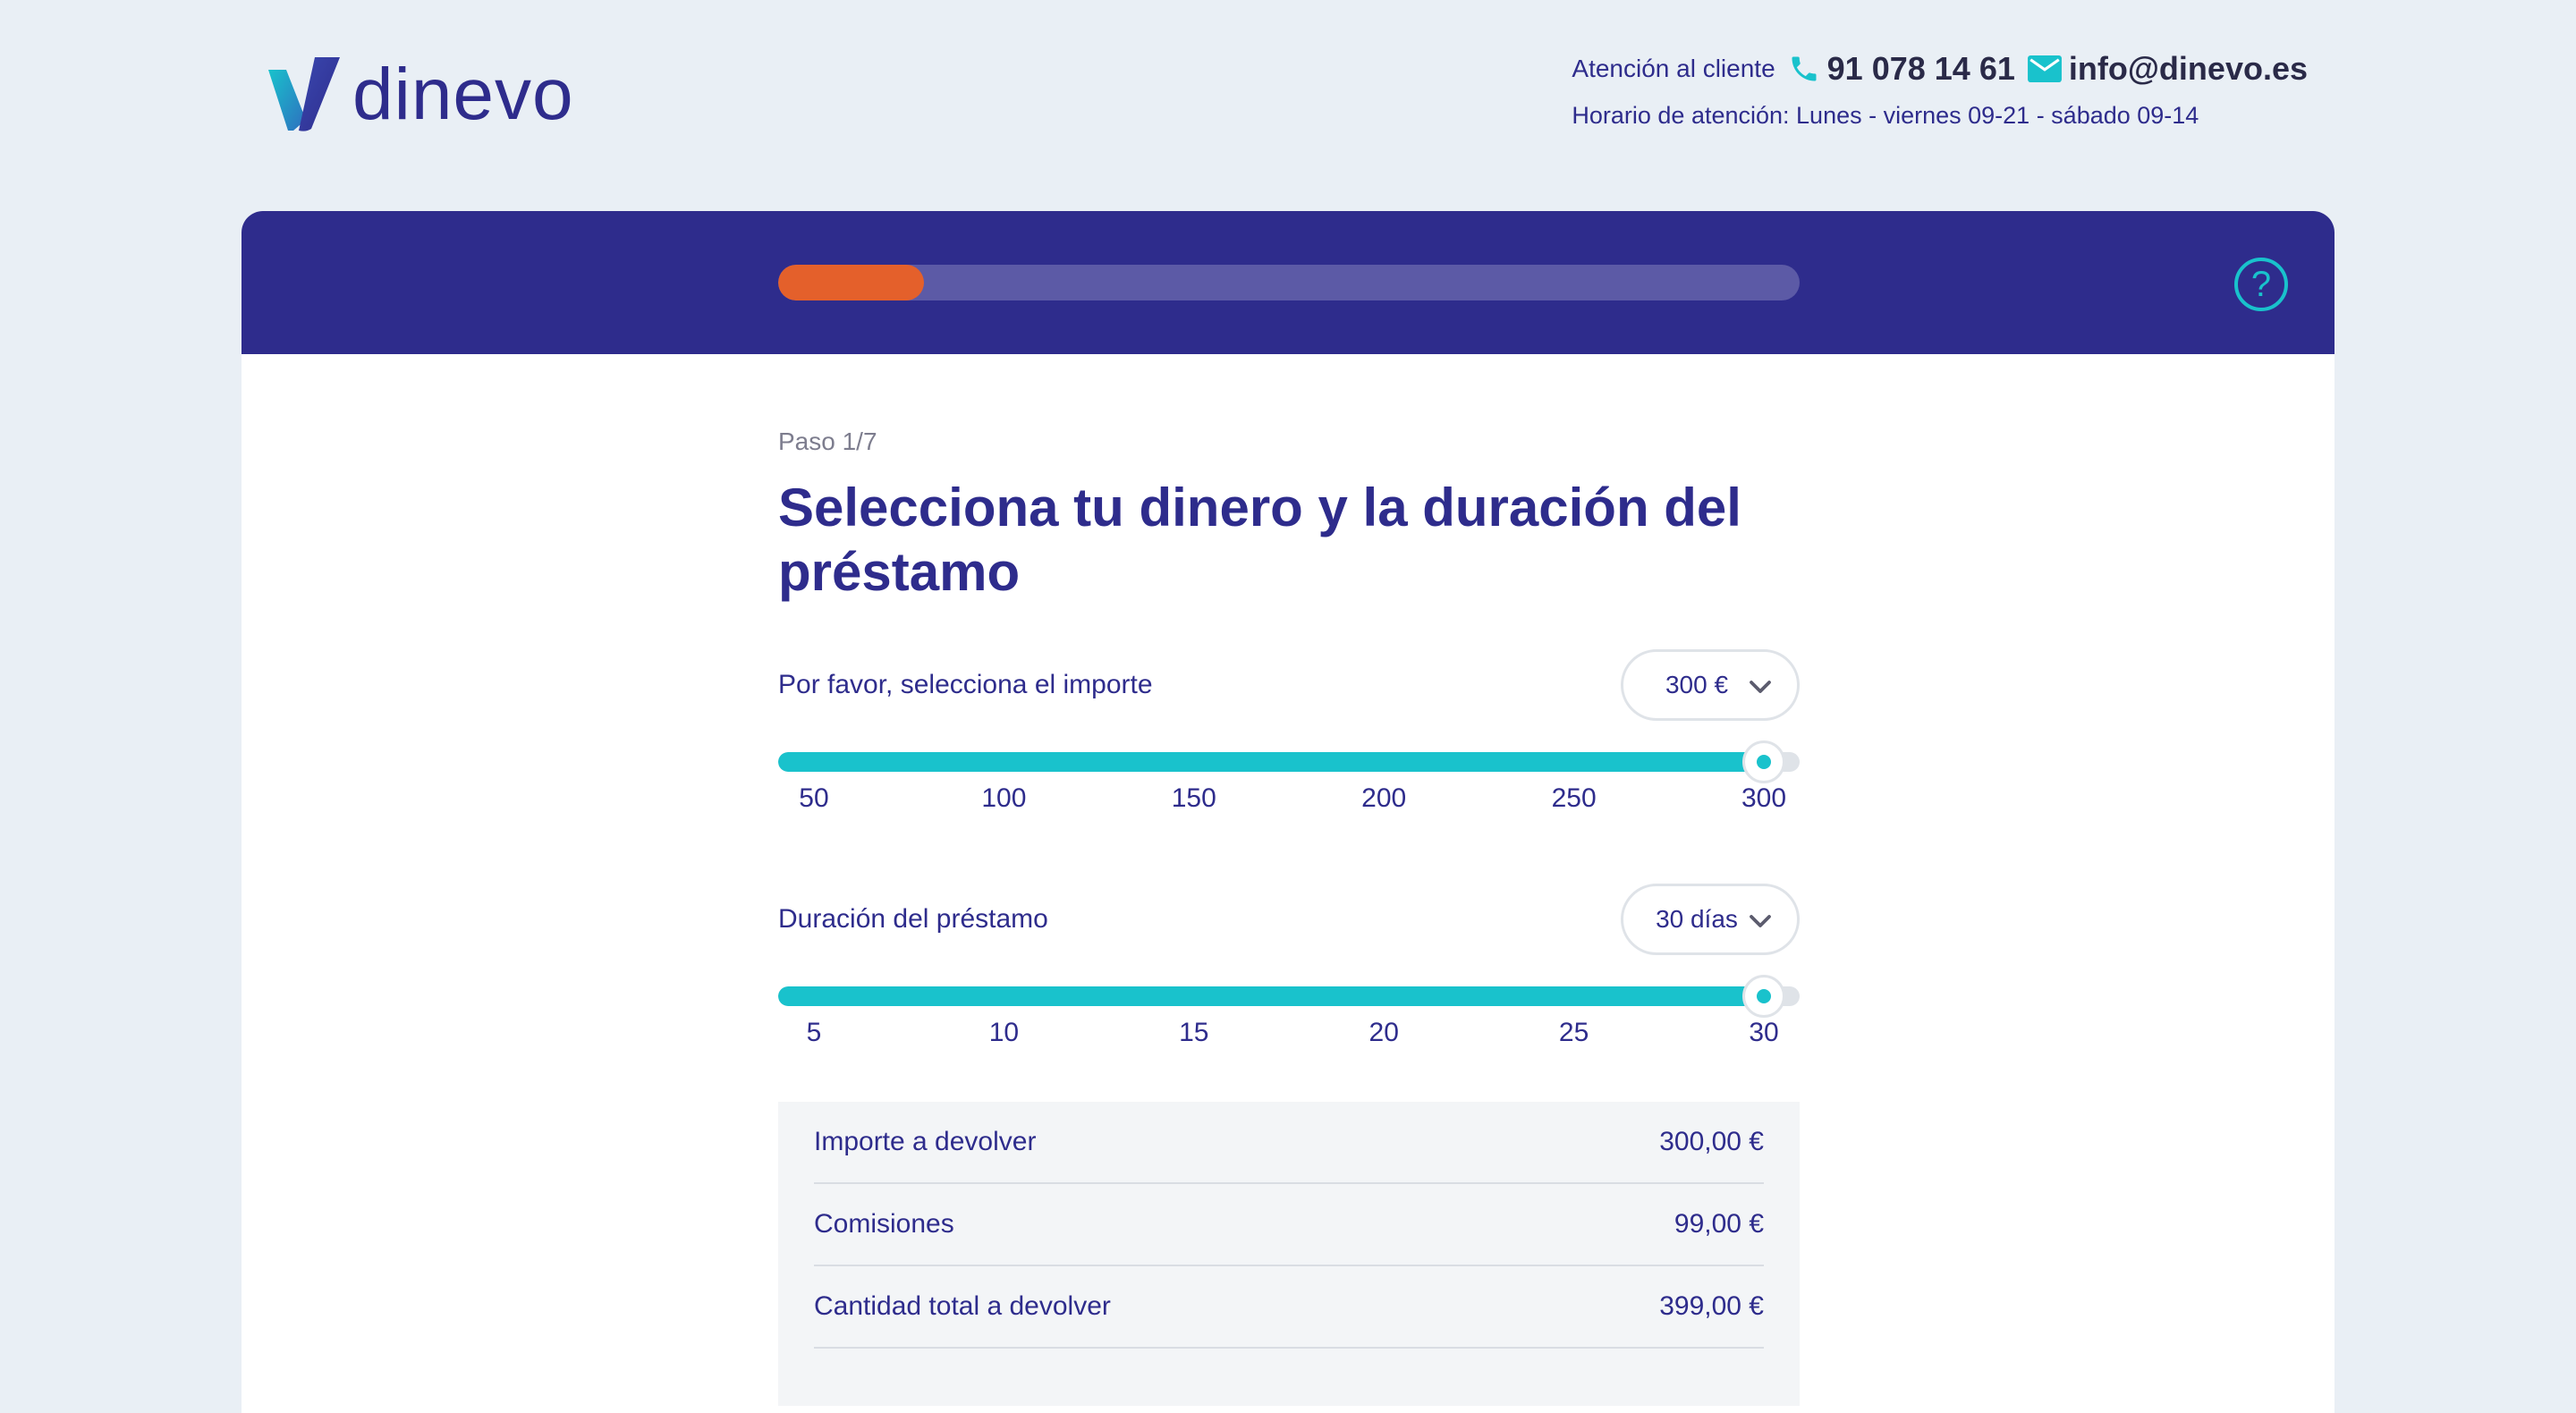 Image resolution: width=2576 pixels, height=1413 pixels. I want to click on duration-tick: 15, so click(1194, 1032).